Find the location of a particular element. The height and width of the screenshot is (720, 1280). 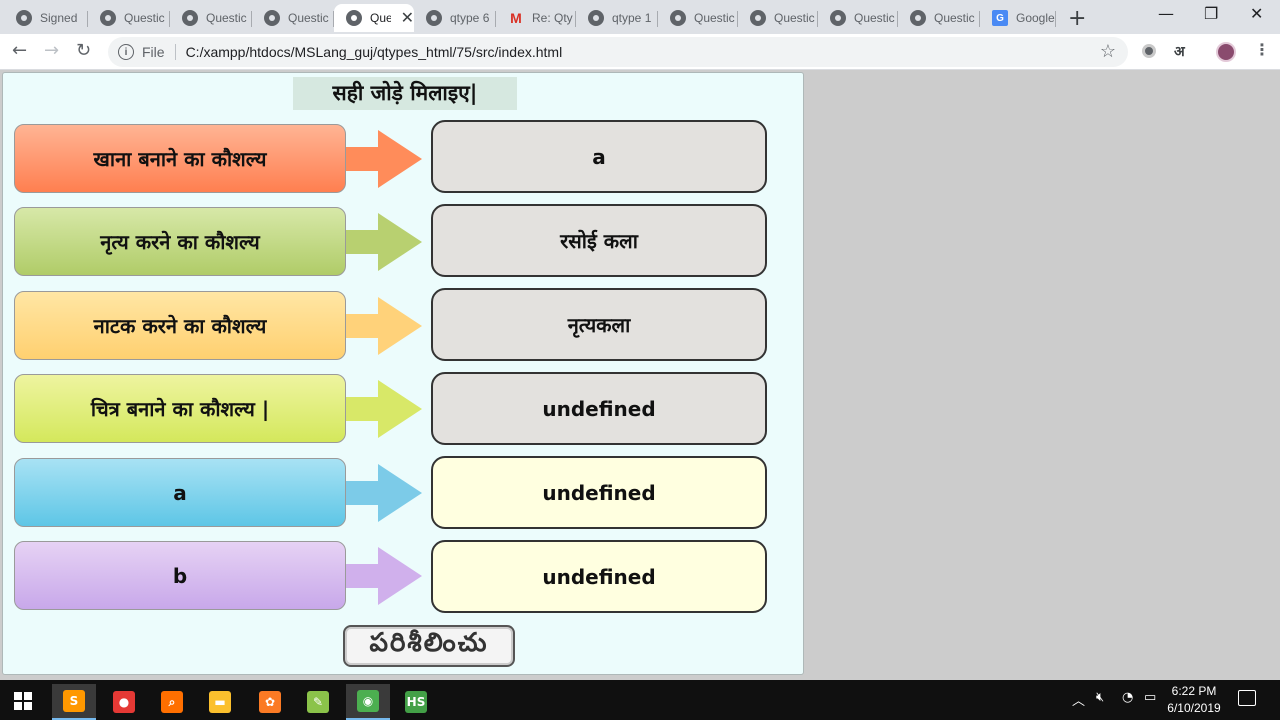

browser-tab: Que ✕ is located at coordinates (374, 18).